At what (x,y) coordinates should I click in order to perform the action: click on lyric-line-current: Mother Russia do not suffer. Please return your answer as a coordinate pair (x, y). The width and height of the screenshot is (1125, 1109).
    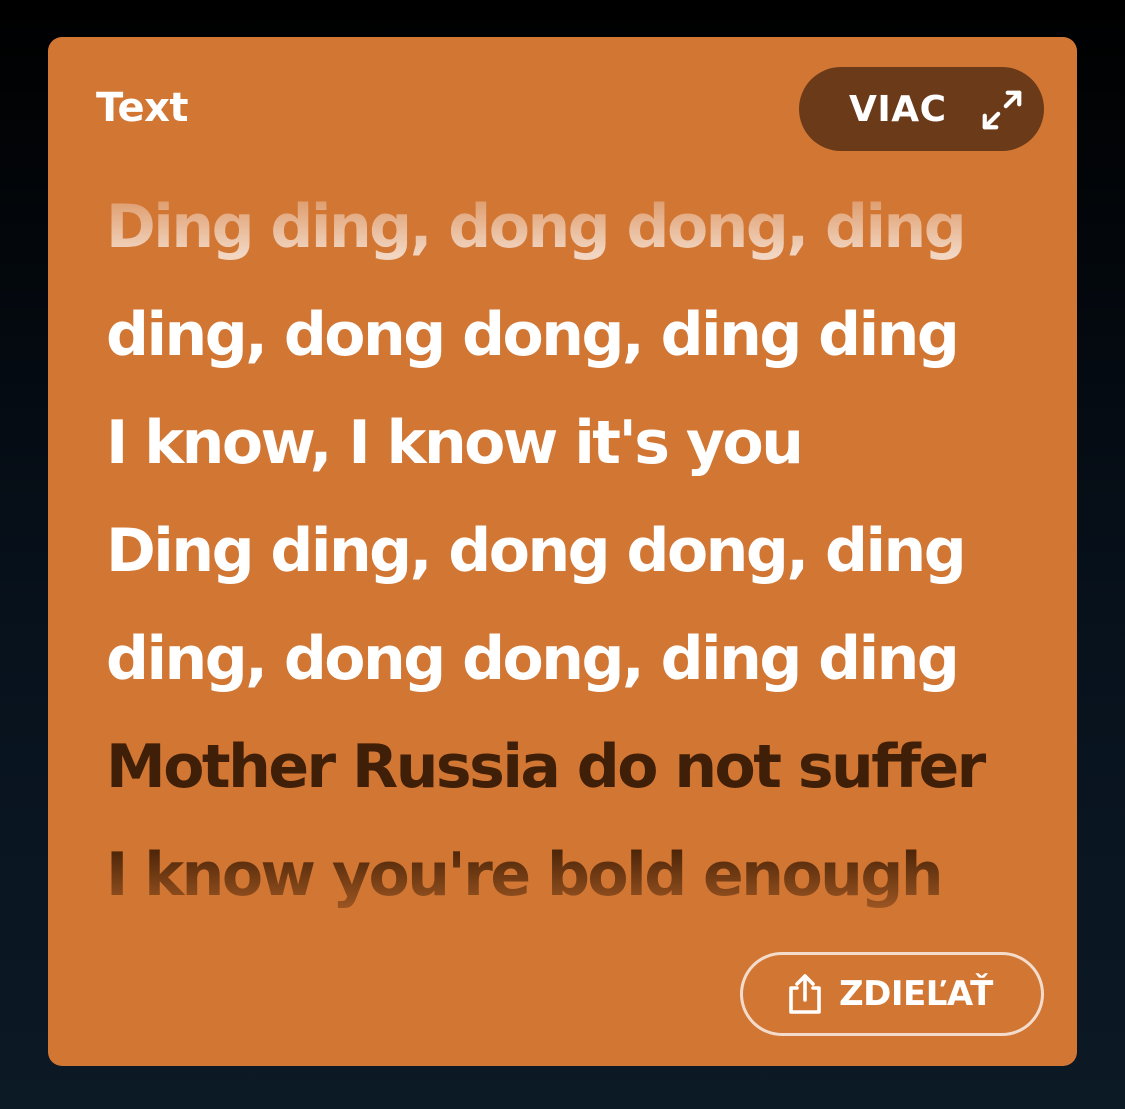
    Looking at the image, I should click on (586, 767).